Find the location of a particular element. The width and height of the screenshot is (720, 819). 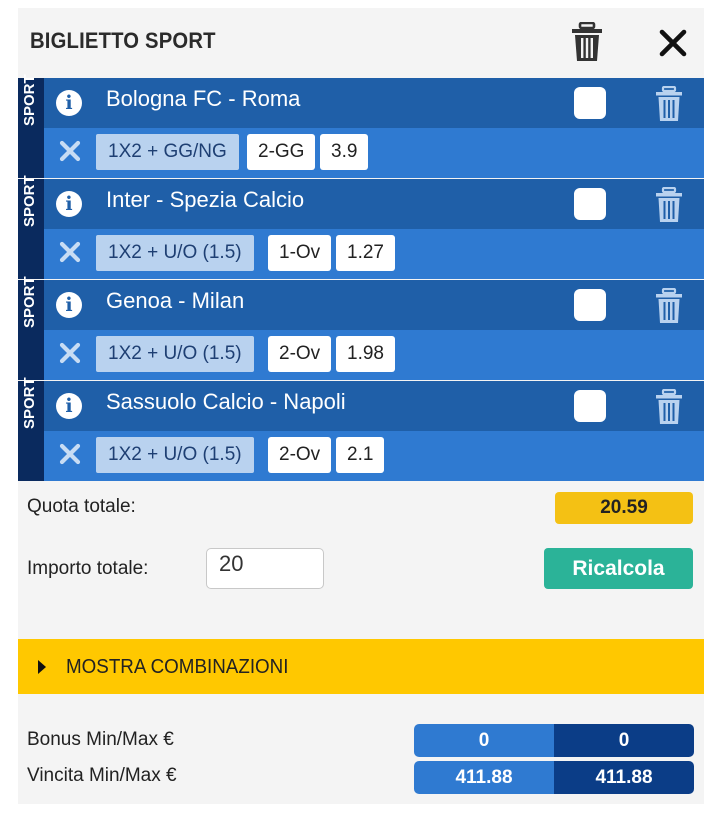

ticket-selection-row: 1X2 + U/O (1.5) 1-Ov 1.27 is located at coordinates (374, 254).